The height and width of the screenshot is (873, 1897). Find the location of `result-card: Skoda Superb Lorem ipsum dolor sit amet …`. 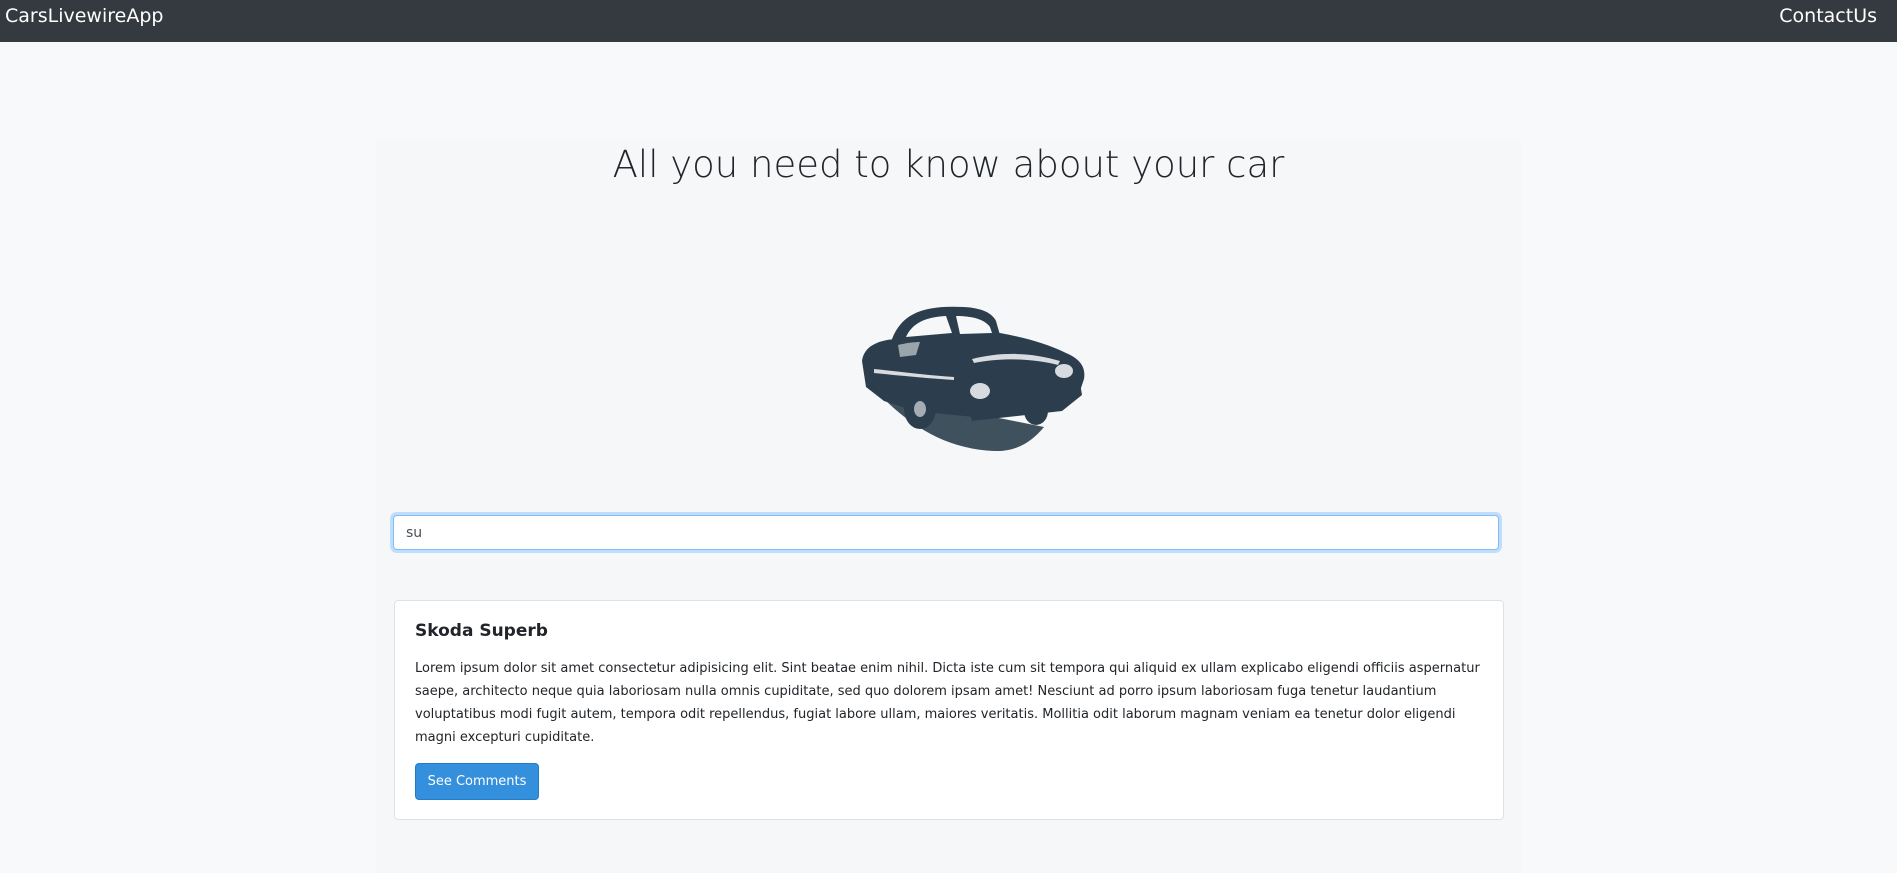

result-card: Skoda Superb Lorem ipsum dolor sit amet … is located at coordinates (949, 710).